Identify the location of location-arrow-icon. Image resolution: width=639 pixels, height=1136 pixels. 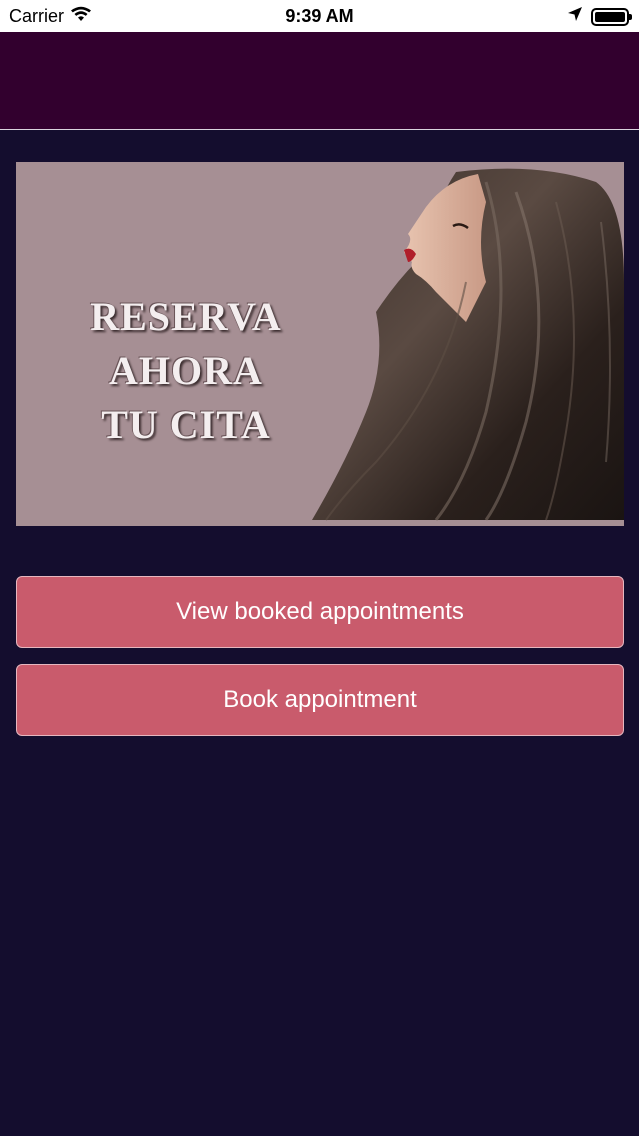
(575, 16).